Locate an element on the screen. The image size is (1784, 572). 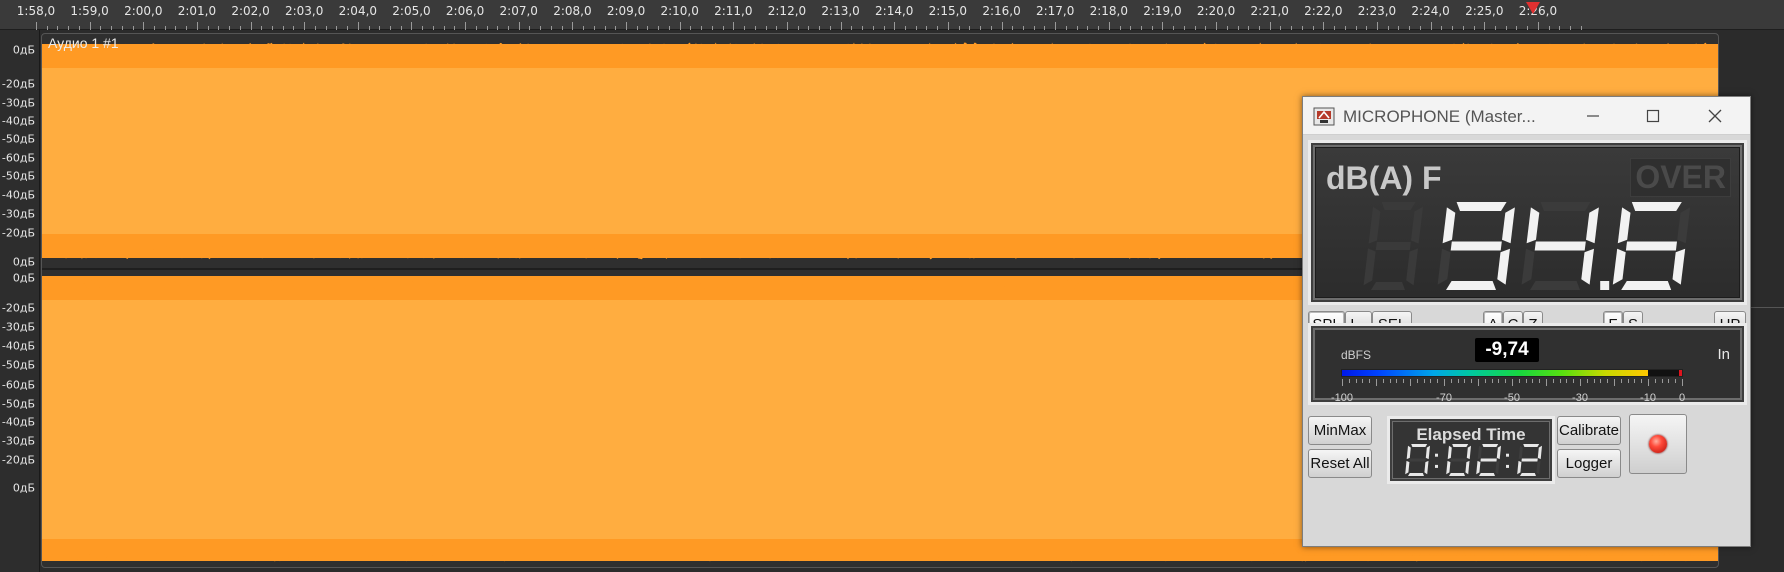
timeline-label: 2:17,0 is located at coordinates (1055, 11).